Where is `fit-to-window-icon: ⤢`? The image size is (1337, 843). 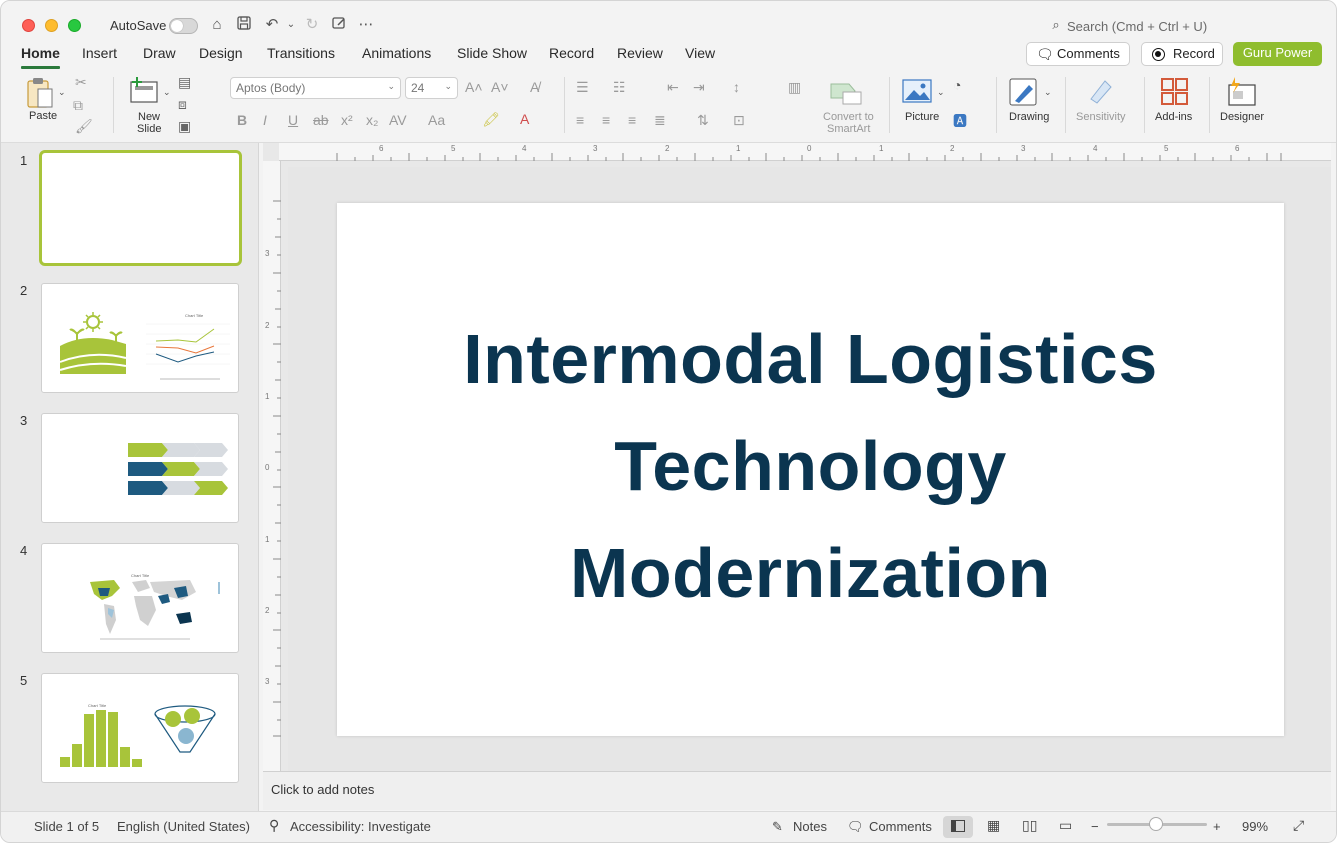
fit-to-window-icon: ⤢ is located at coordinates (1298, 825).